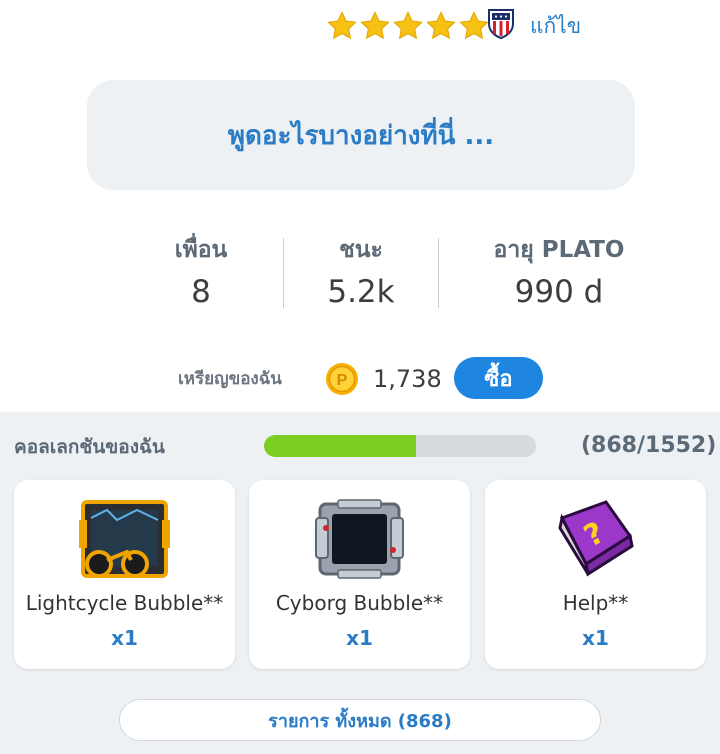  What do you see at coordinates (124, 603) in the screenshot?
I see `item-name: Lightcycle Bubble**` at bounding box center [124, 603].